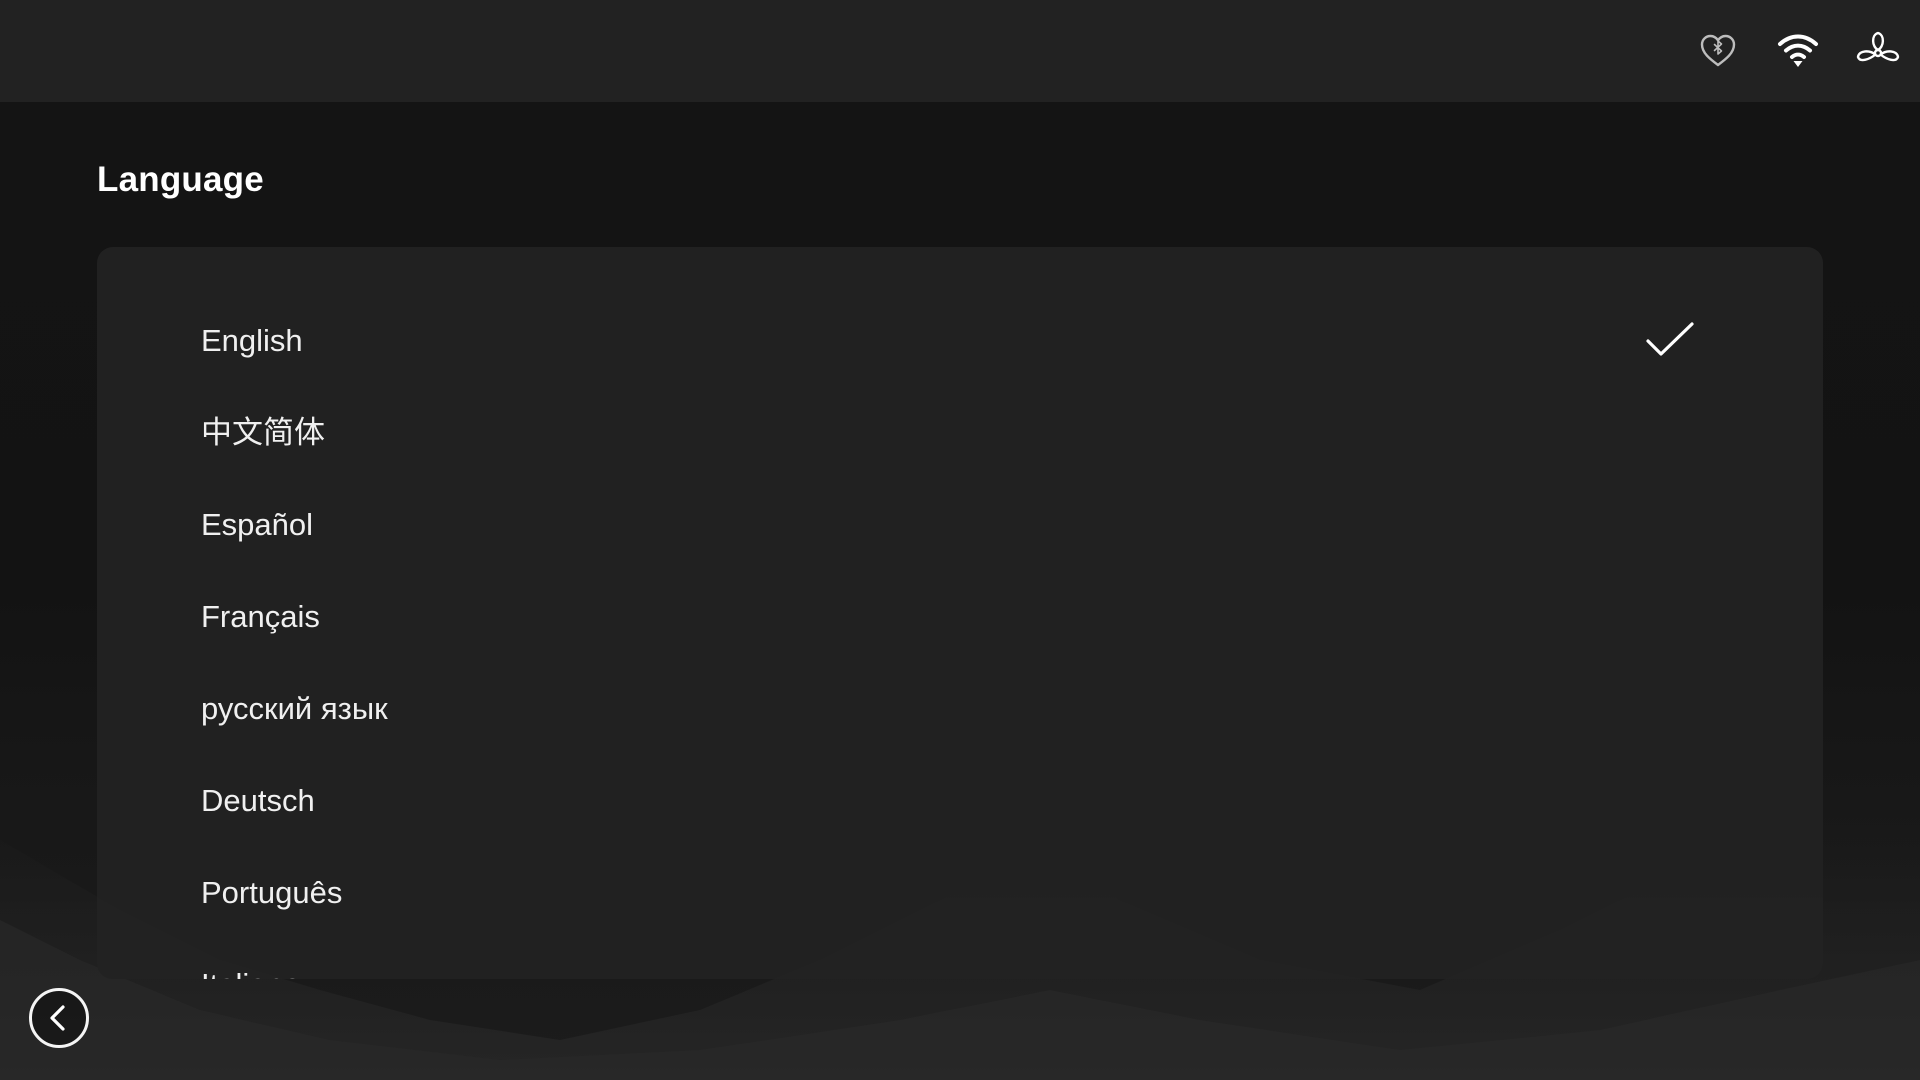  What do you see at coordinates (1878, 51) in the screenshot?
I see `fan-icon` at bounding box center [1878, 51].